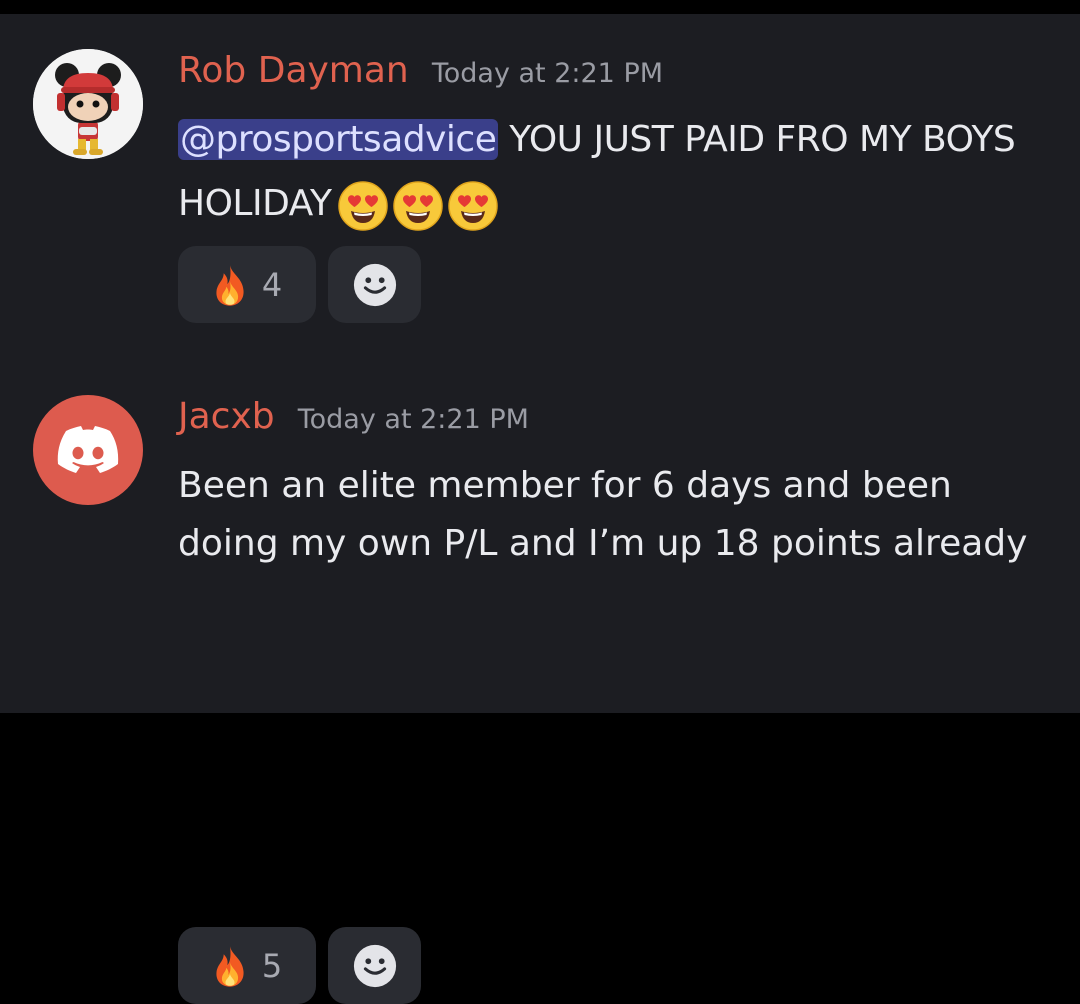 Image resolution: width=1080 pixels, height=1004 pixels. Describe the element at coordinates (226, 416) in the screenshot. I see `username: Jacxb` at that location.